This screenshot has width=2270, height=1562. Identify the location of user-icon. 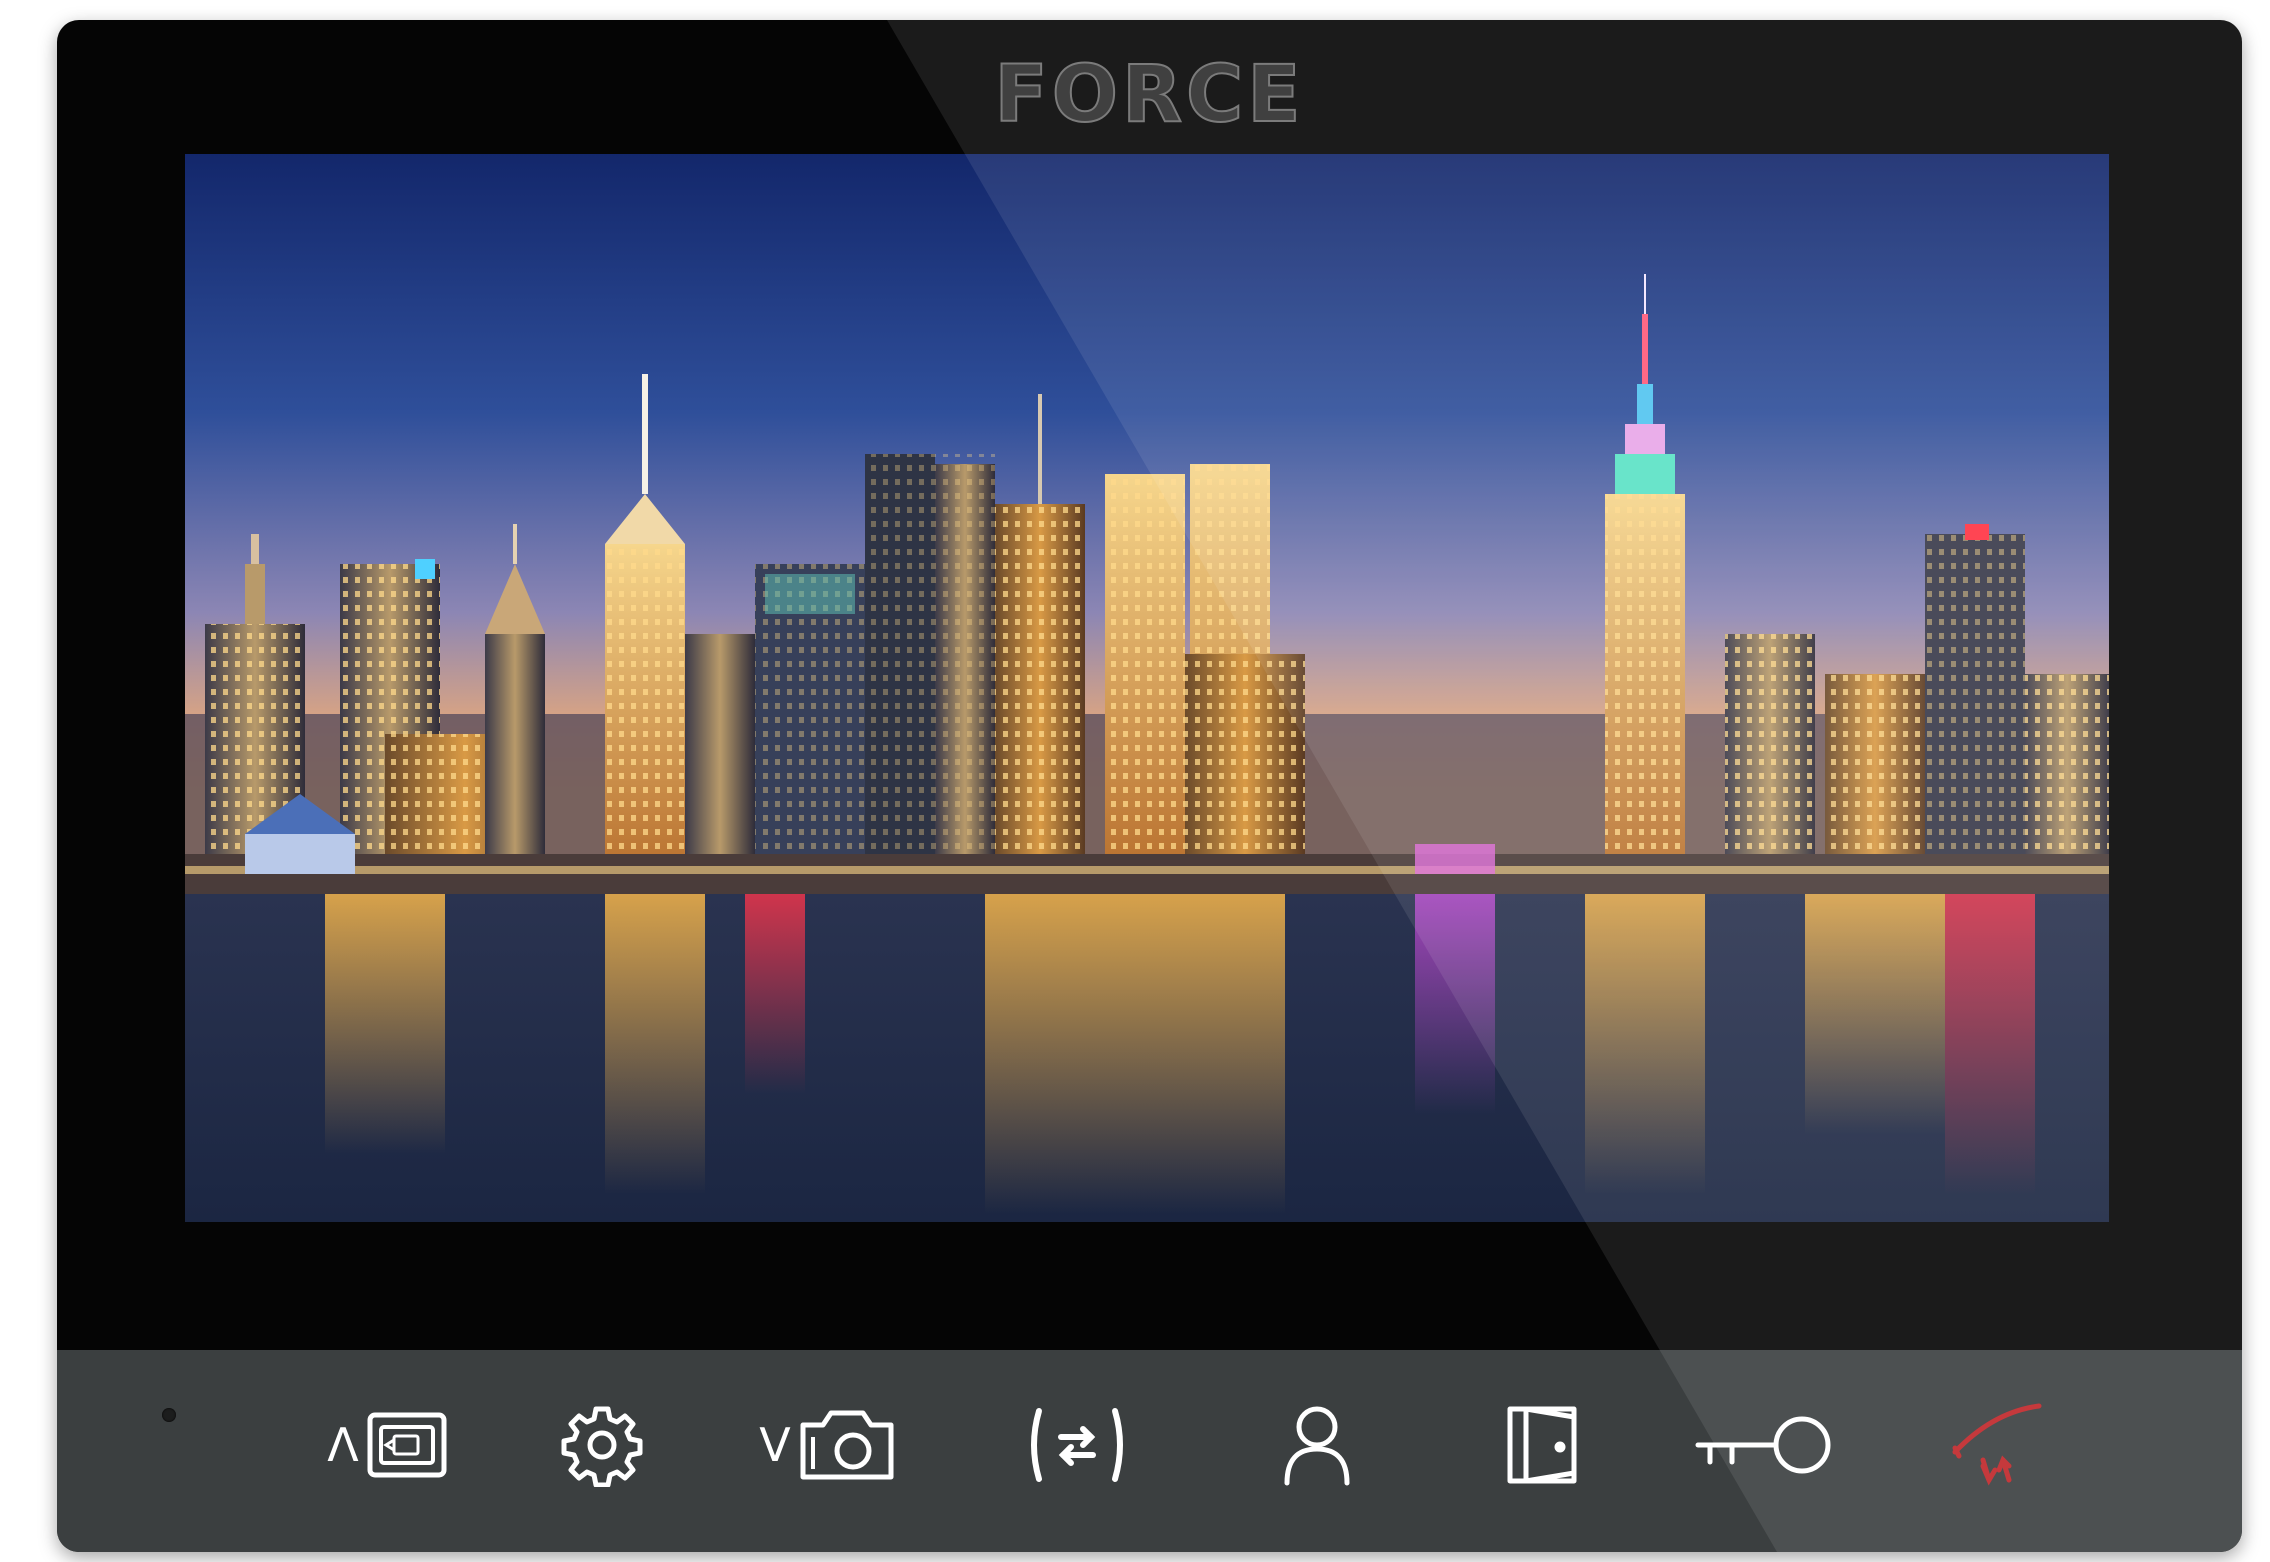
(1317, 1446).